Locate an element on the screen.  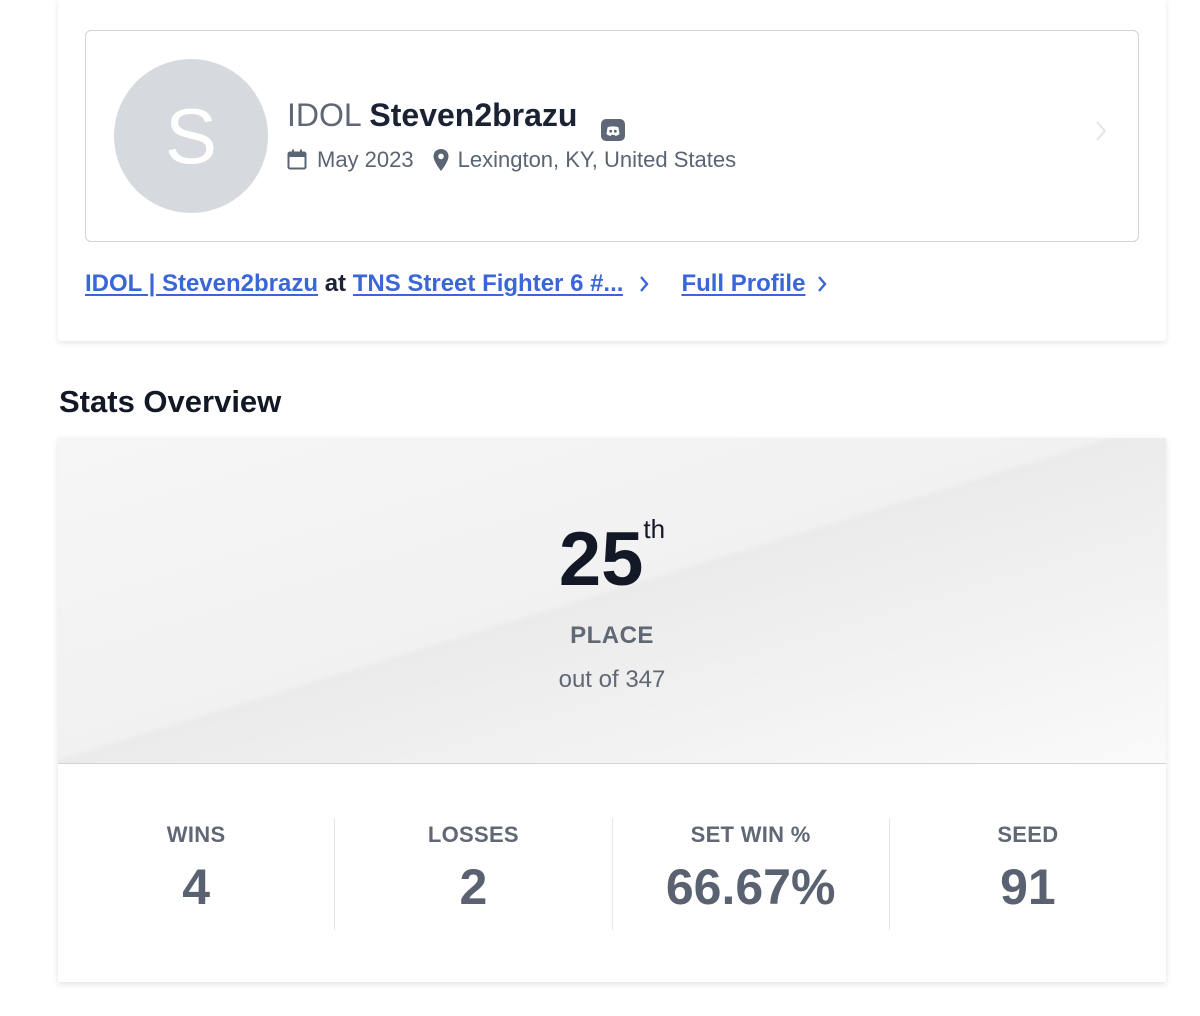
location-pin-icon is located at coordinates (441, 160).